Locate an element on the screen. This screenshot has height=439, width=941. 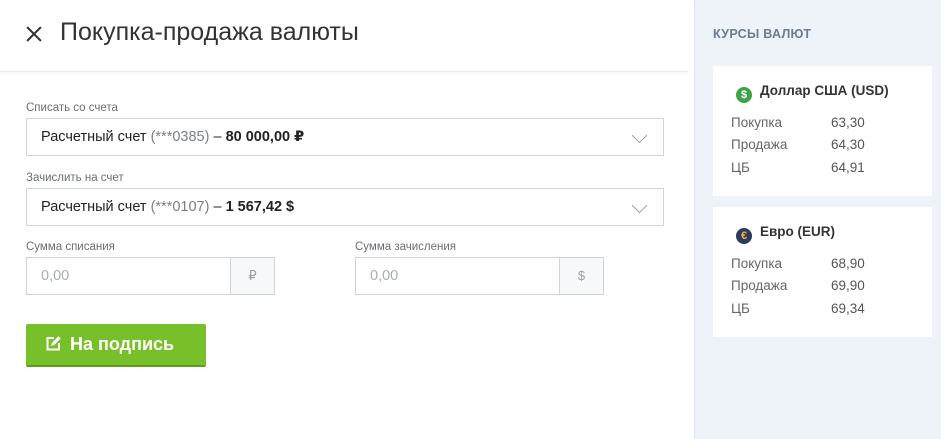
debit-account-dash: – is located at coordinates (217, 137).